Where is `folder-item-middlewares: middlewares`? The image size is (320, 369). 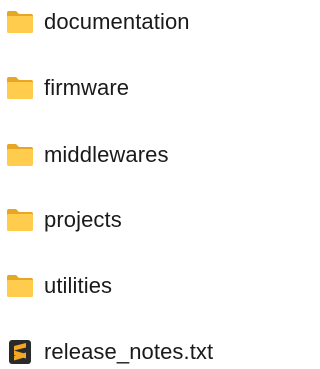
folder-item-middlewares: middlewares is located at coordinates (128, 155).